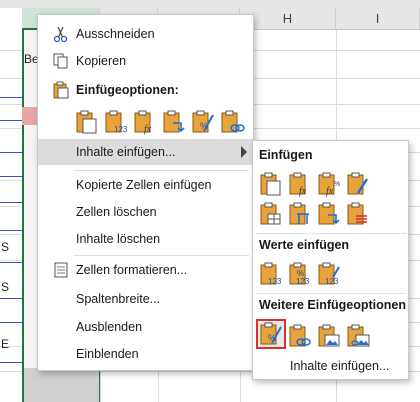 This screenshot has height=402, width=420. Describe the element at coordinates (5, 344) in the screenshot. I see `cell-text: E` at that location.